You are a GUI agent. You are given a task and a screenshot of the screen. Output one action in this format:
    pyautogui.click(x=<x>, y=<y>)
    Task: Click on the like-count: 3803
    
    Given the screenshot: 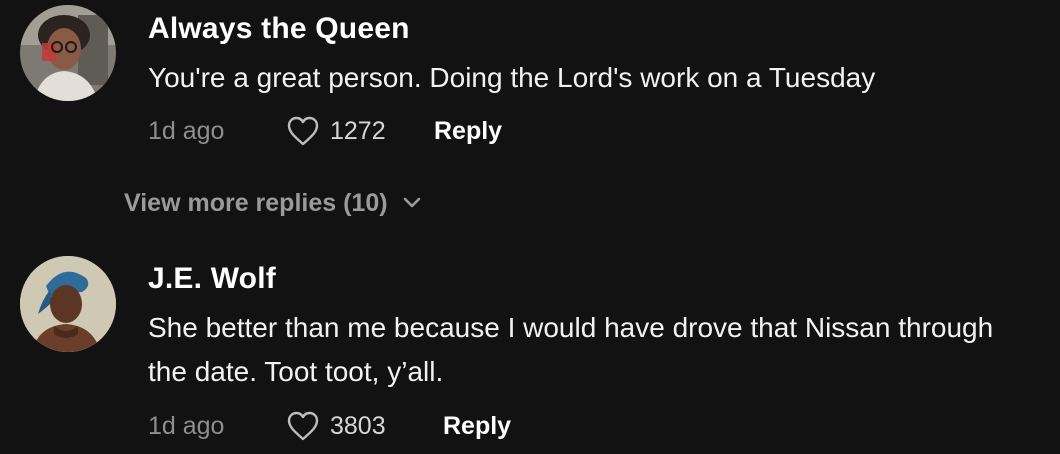 What is the action you would take?
    pyautogui.click(x=358, y=425)
    